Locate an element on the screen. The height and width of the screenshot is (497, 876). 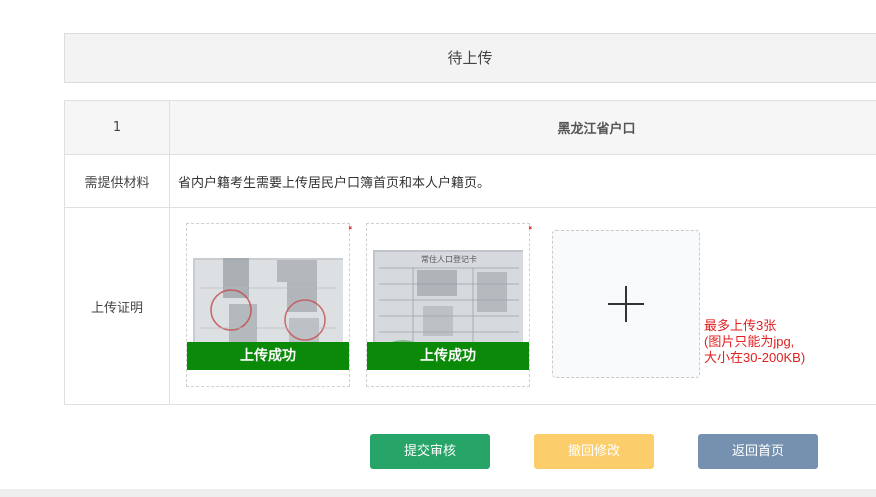
upload-hint: 最多上传3张 (图片只能为jpg, 大小在30-200KB) is located at coordinates (754, 342).